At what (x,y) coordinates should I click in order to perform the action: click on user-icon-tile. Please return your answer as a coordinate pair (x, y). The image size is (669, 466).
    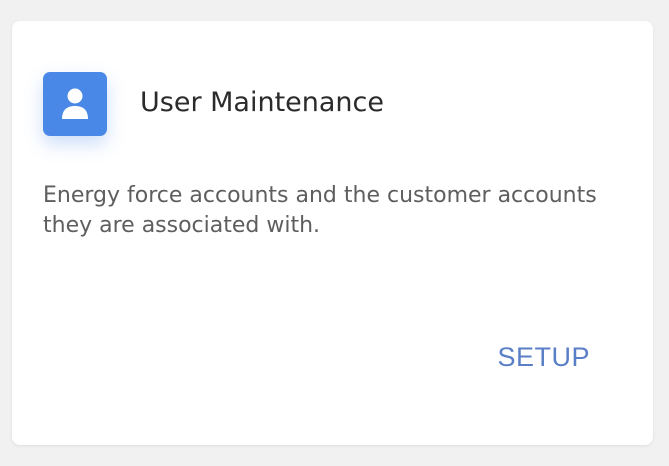
    Looking at the image, I should click on (75, 104).